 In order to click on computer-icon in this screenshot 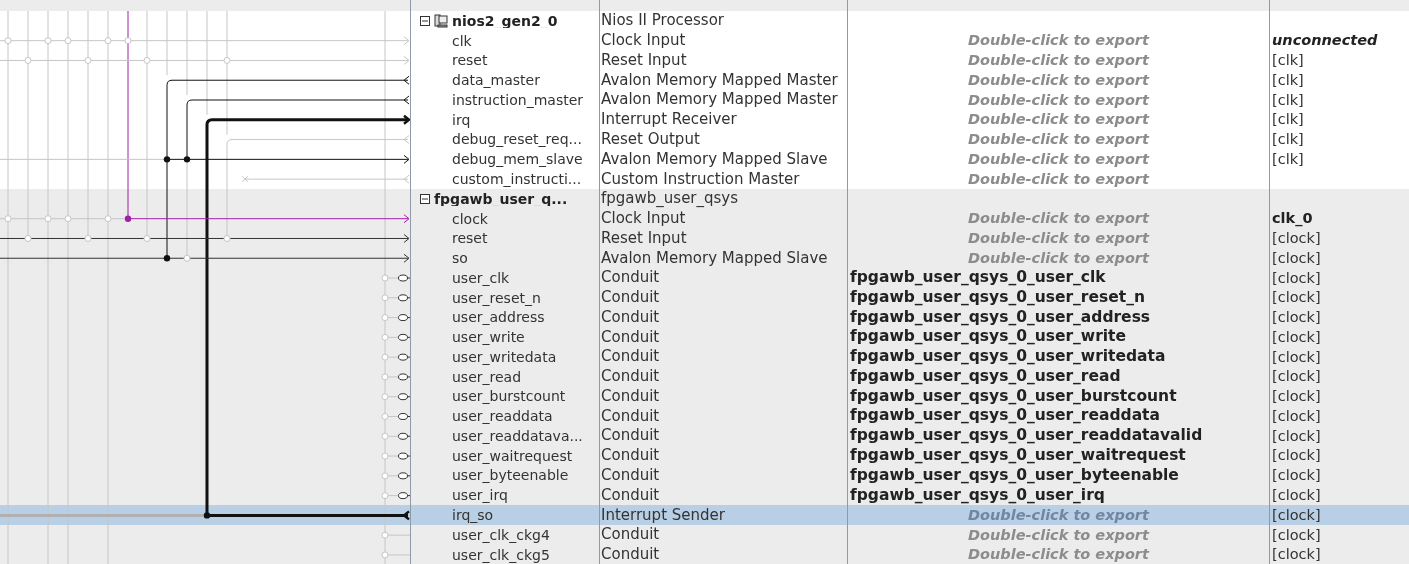, I will do `click(441, 20)`.